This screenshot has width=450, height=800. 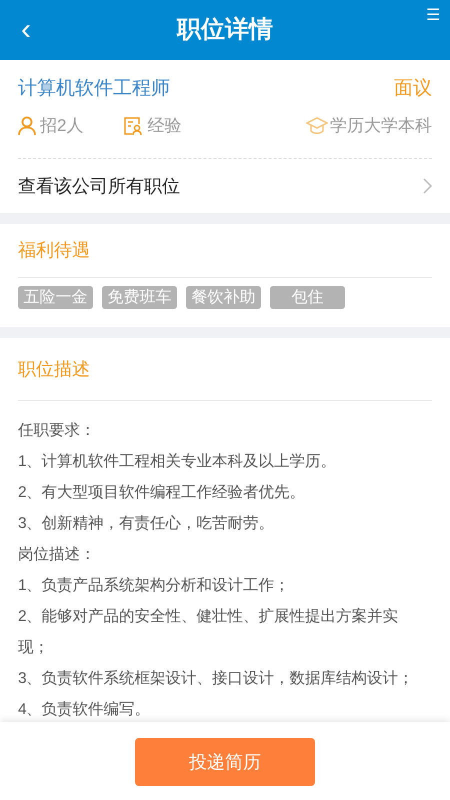 What do you see at coordinates (139, 297) in the screenshot?
I see `benefit-tag: 免费班车` at bounding box center [139, 297].